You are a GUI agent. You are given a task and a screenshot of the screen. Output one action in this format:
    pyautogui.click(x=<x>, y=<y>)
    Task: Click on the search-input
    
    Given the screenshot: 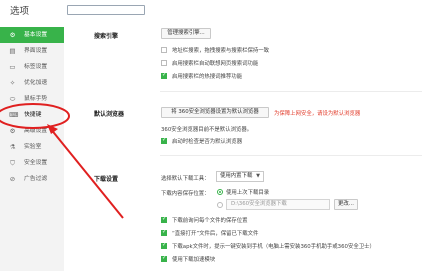 What is the action you would take?
    pyautogui.click(x=106, y=10)
    